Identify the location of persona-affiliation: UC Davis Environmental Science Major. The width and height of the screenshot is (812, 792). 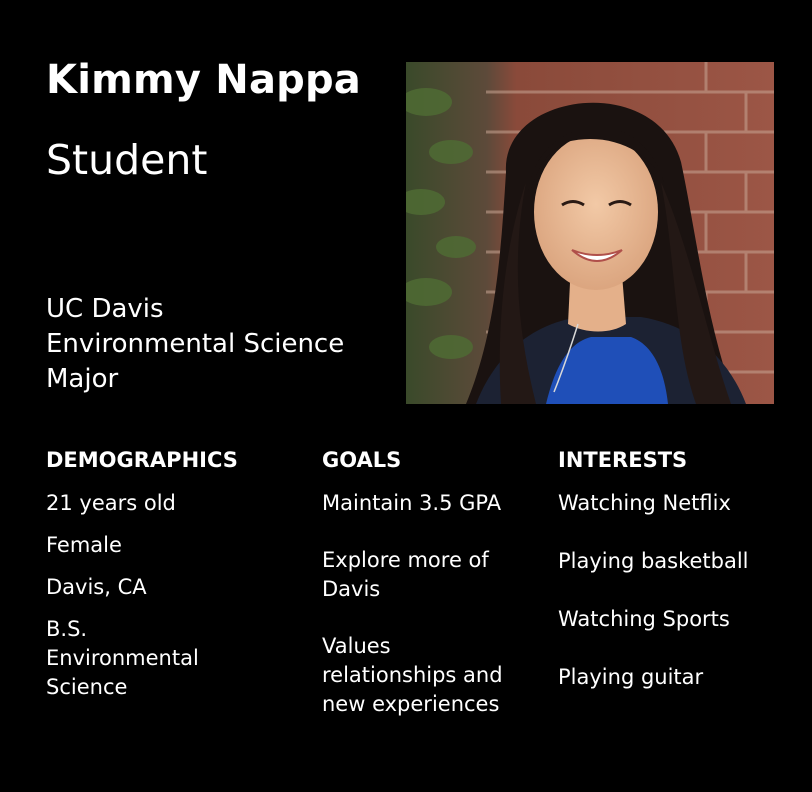
(216, 344).